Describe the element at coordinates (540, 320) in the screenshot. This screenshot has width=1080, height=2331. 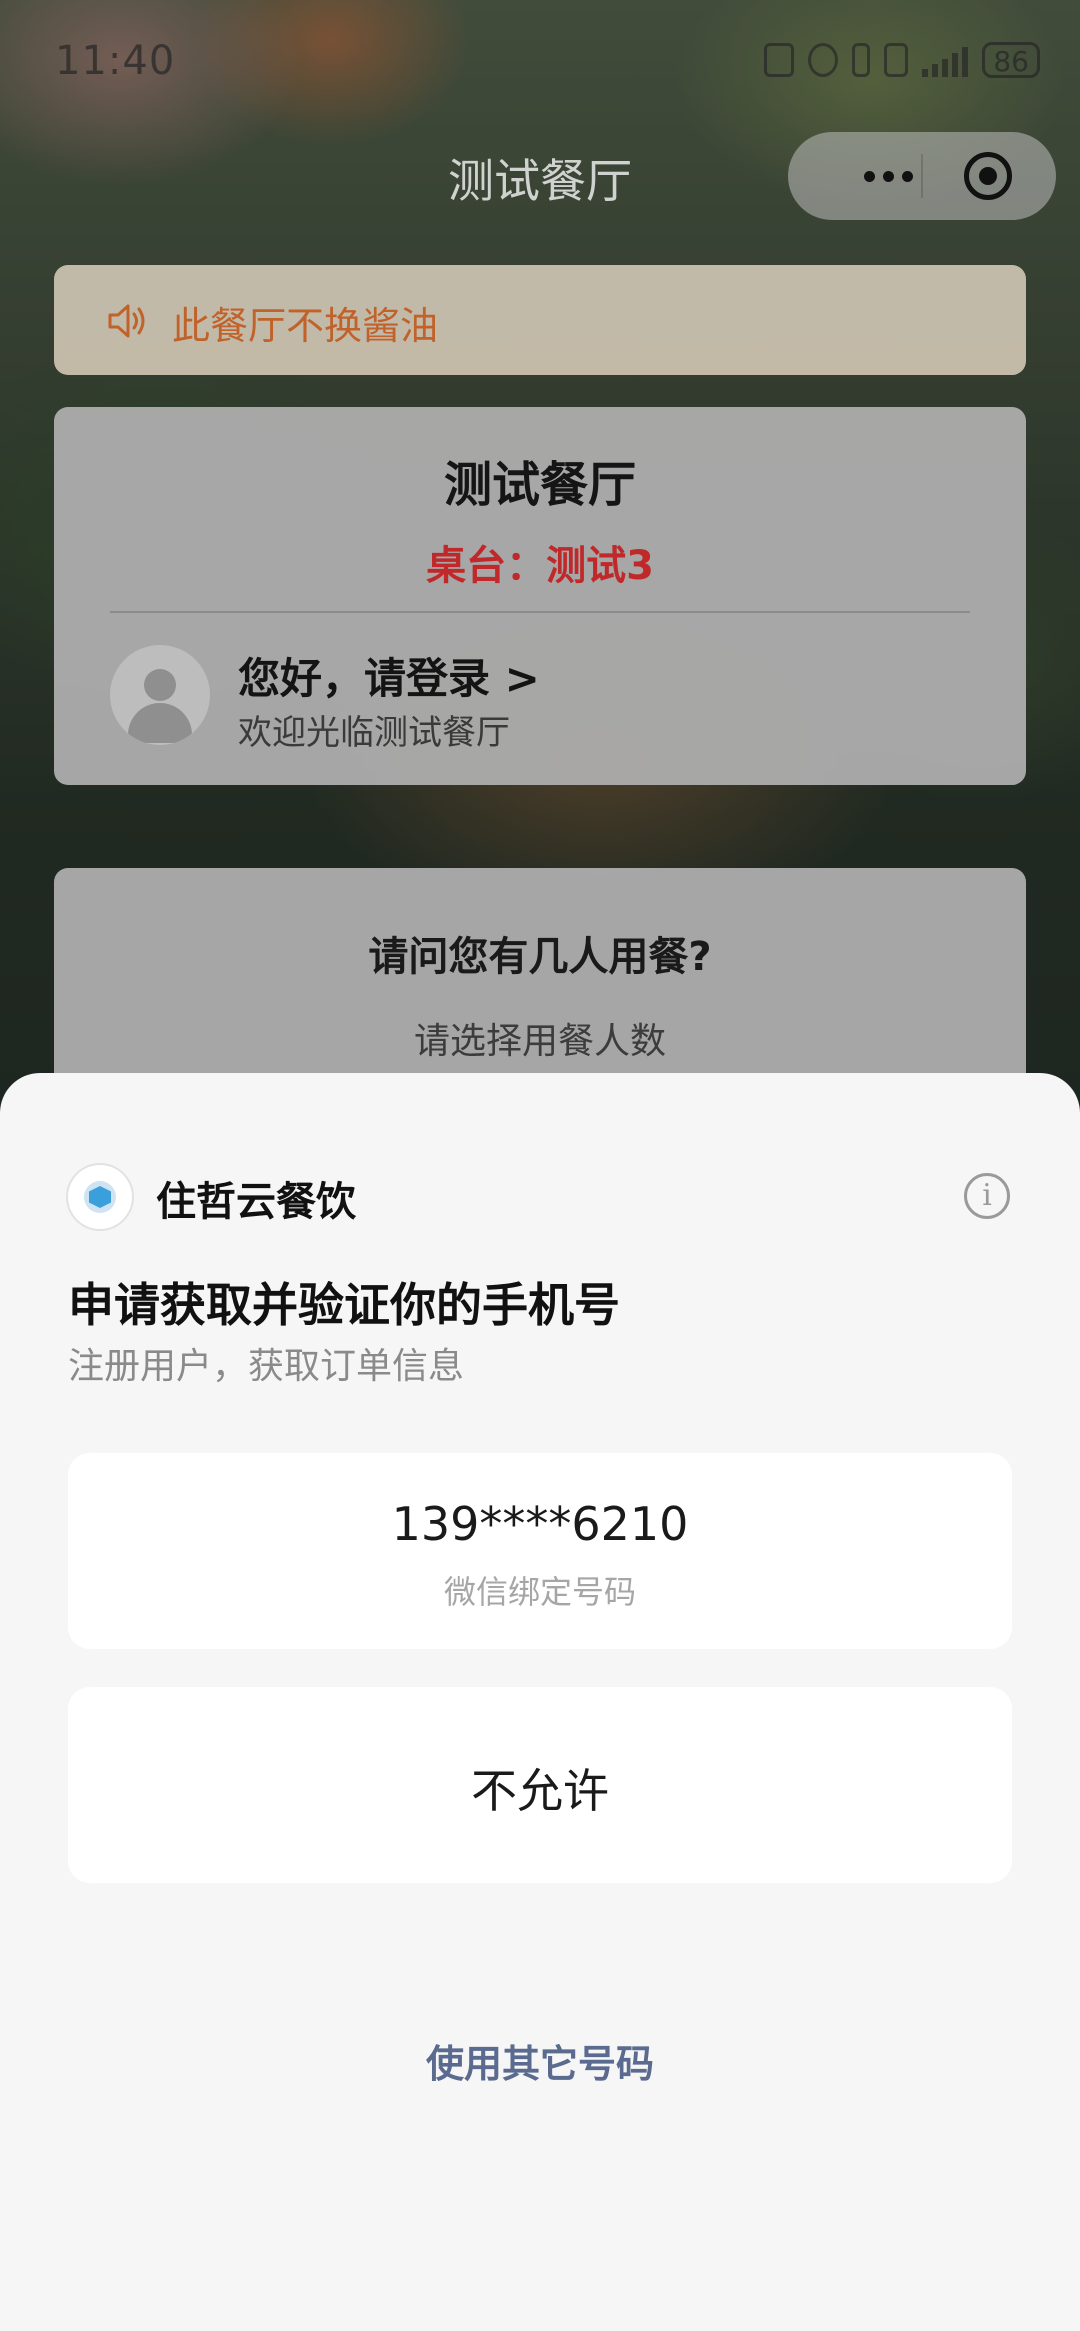
I see `notice-banner: 此餐厅不换酱油` at that location.